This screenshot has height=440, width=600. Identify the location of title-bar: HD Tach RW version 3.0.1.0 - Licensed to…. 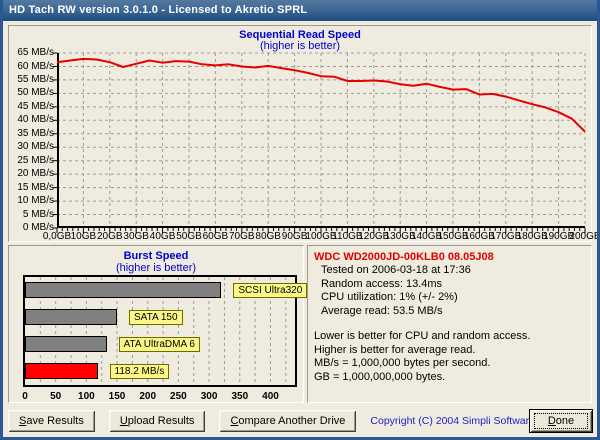
(300, 10).